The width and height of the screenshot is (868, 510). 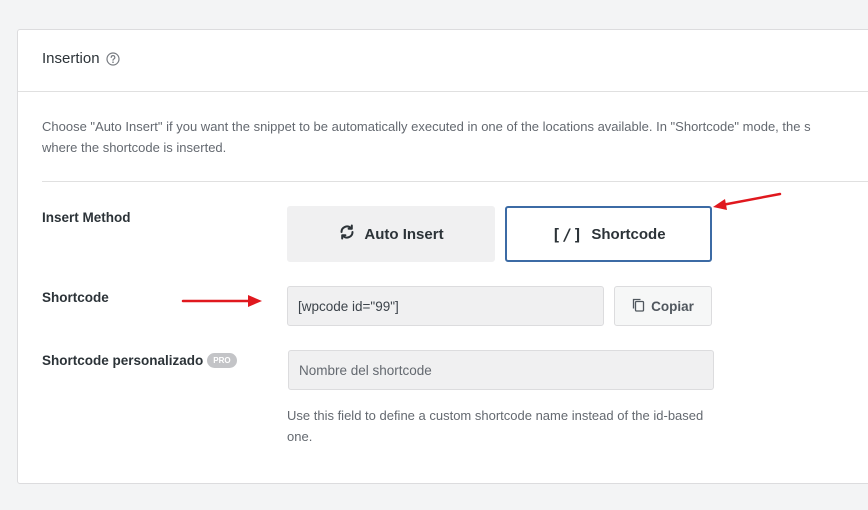 I want to click on shortcode-method-label: Shortcode, so click(x=628, y=234).